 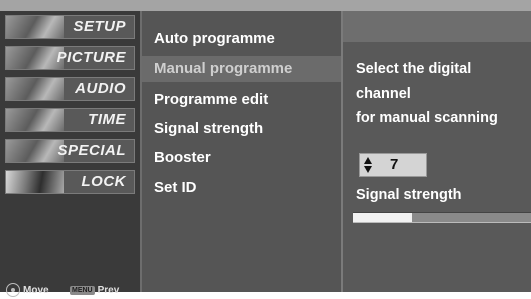 What do you see at coordinates (437, 26) in the screenshot?
I see `detail-header` at bounding box center [437, 26].